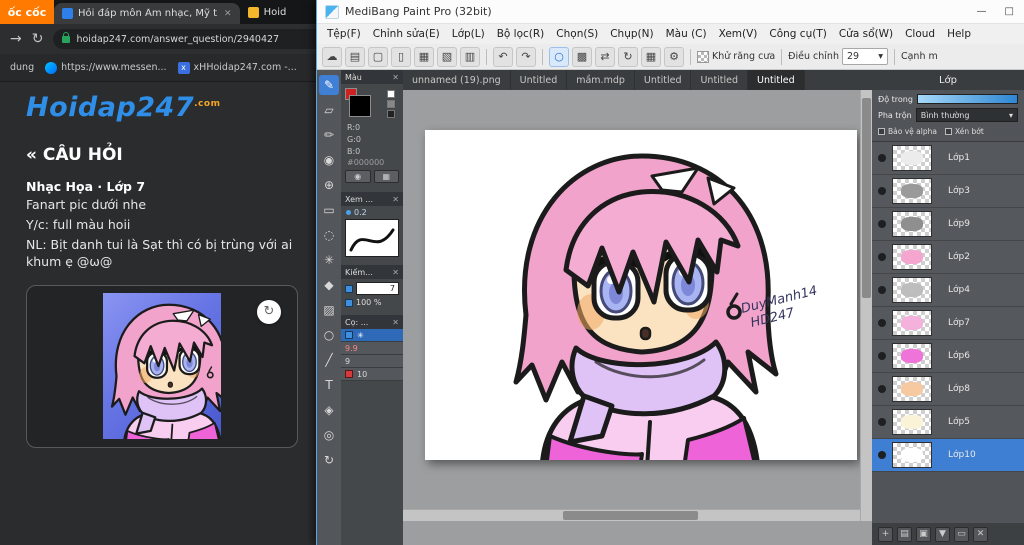  What do you see at coordinates (329, 460) in the screenshot?
I see `rotate-view-tool: ↻` at bounding box center [329, 460].